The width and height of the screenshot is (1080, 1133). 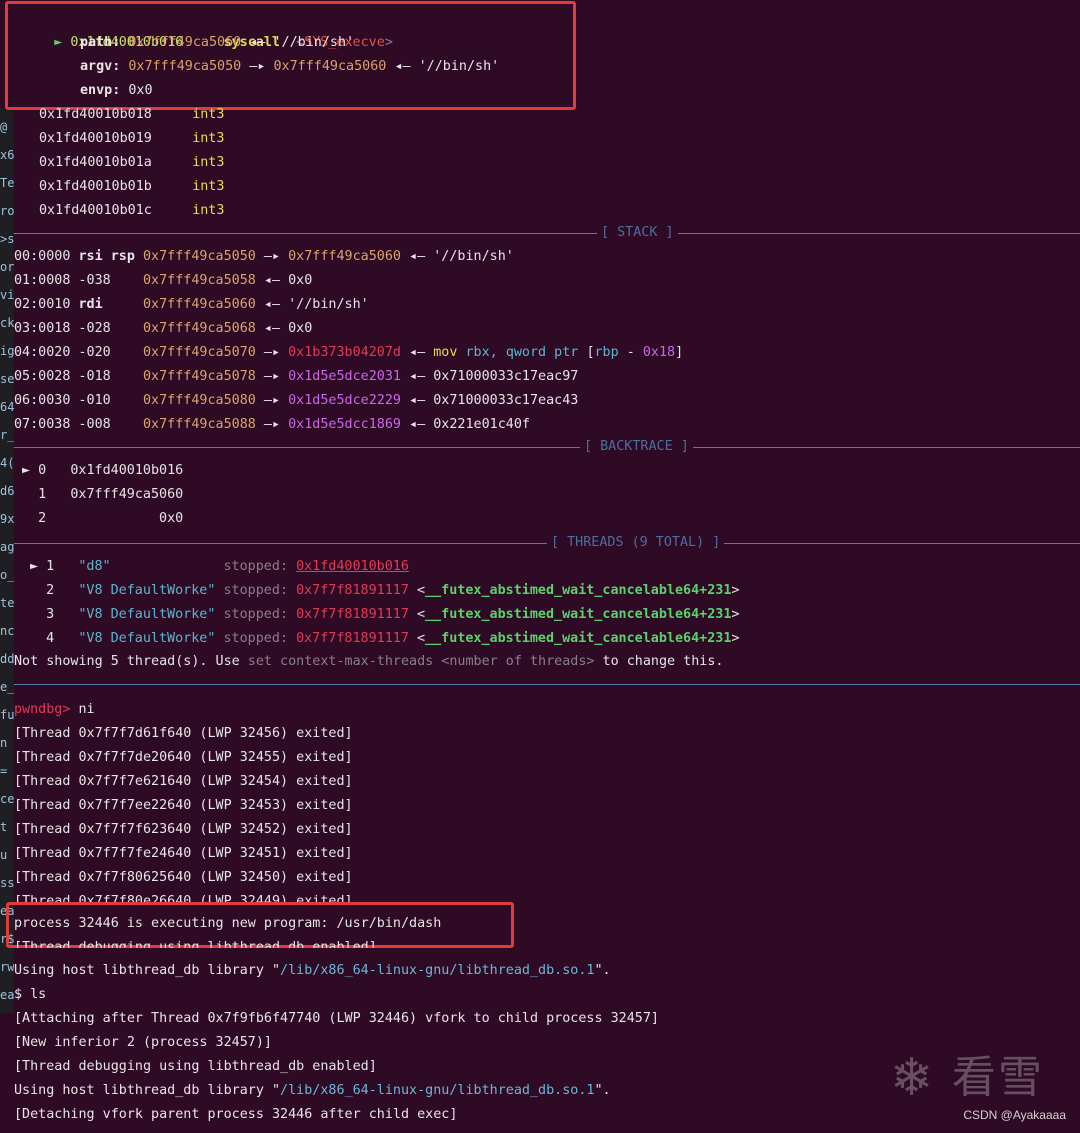 I want to click on stack-offset: -010, so click(x=106, y=400).